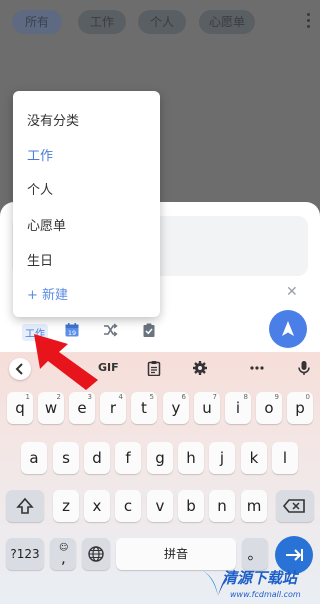  What do you see at coordinates (176, 408) in the screenshot?
I see `key-y: y6` at bounding box center [176, 408].